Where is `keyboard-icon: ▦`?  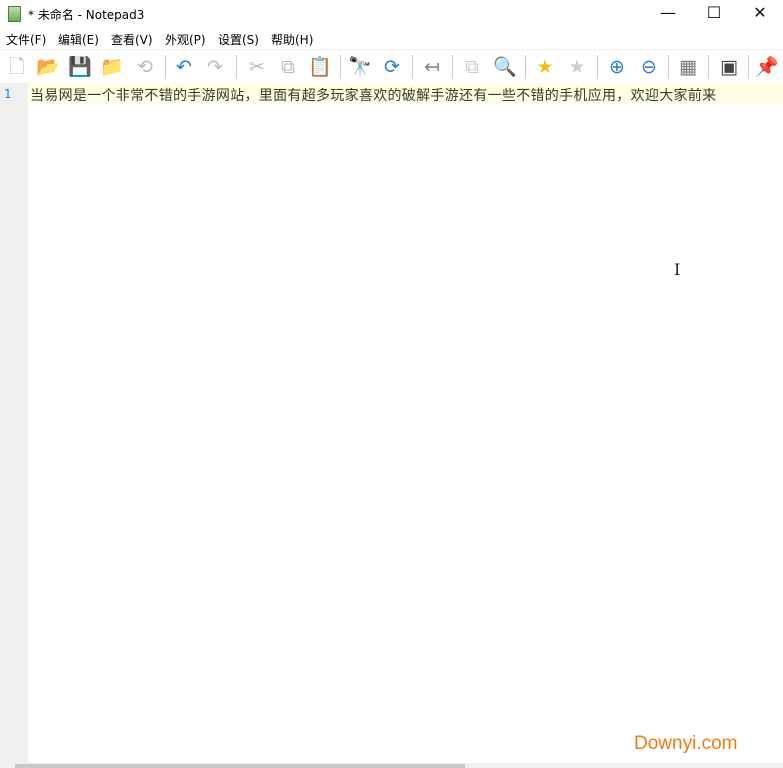 keyboard-icon: ▦ is located at coordinates (688, 67).